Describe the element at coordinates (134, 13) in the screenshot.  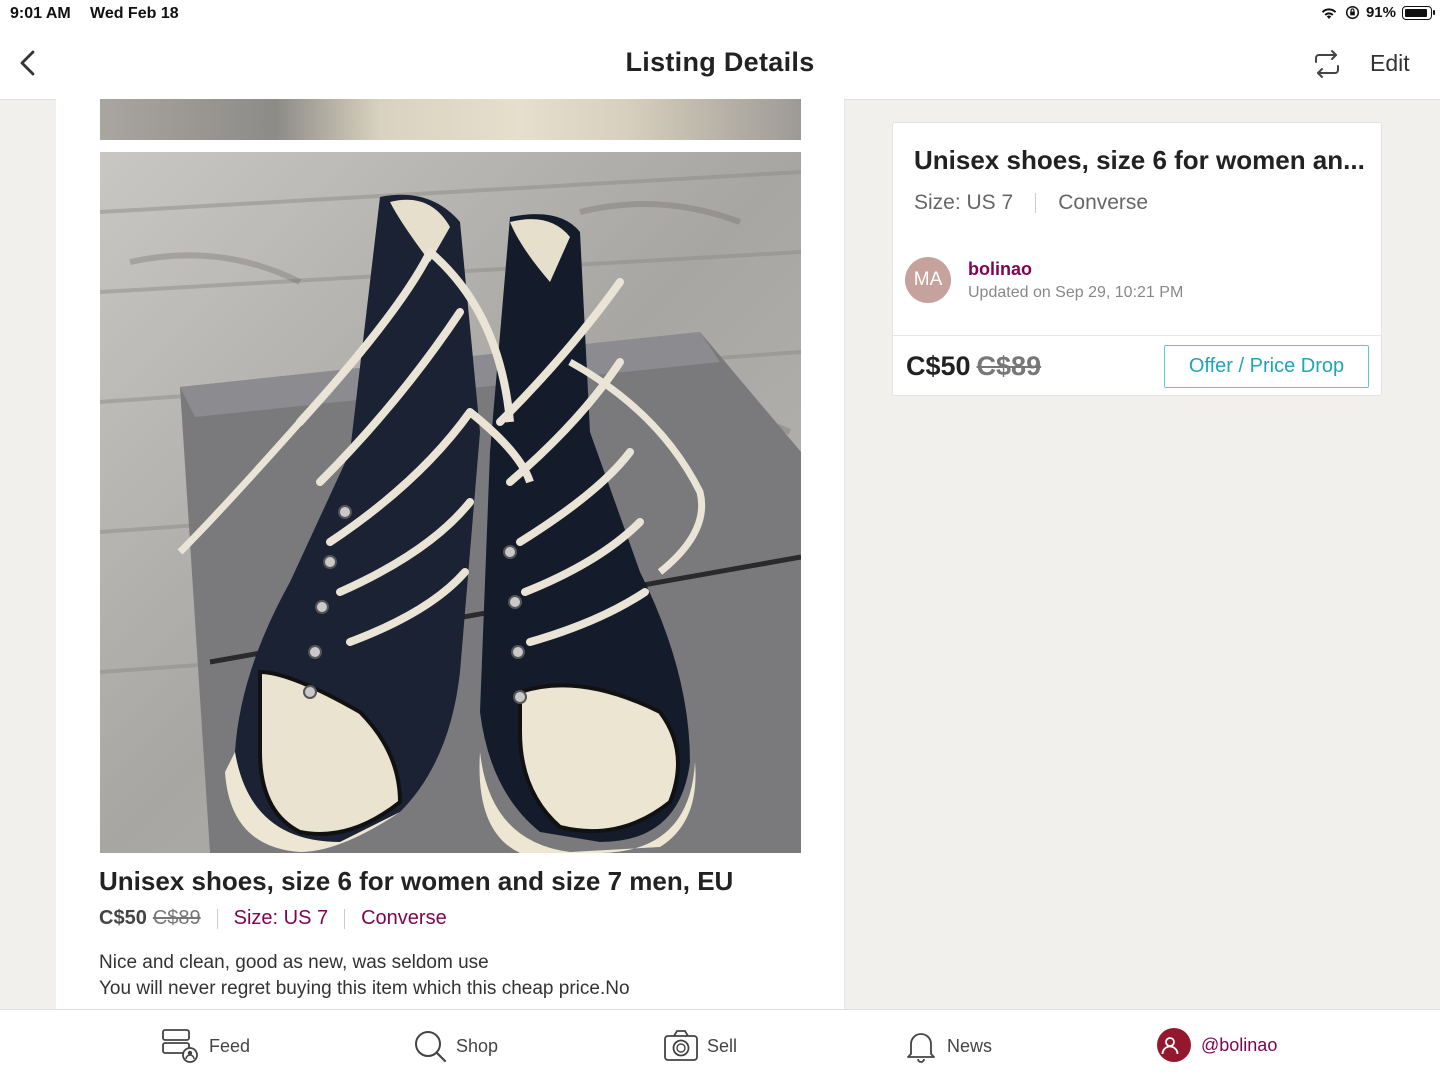
I see `status-date: Wed Feb 18` at that location.